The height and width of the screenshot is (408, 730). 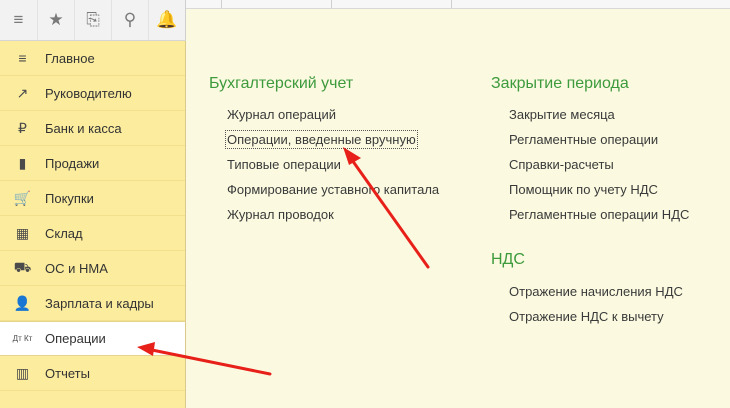 I want to click on cart-icon: 🛒, so click(x=22, y=197).